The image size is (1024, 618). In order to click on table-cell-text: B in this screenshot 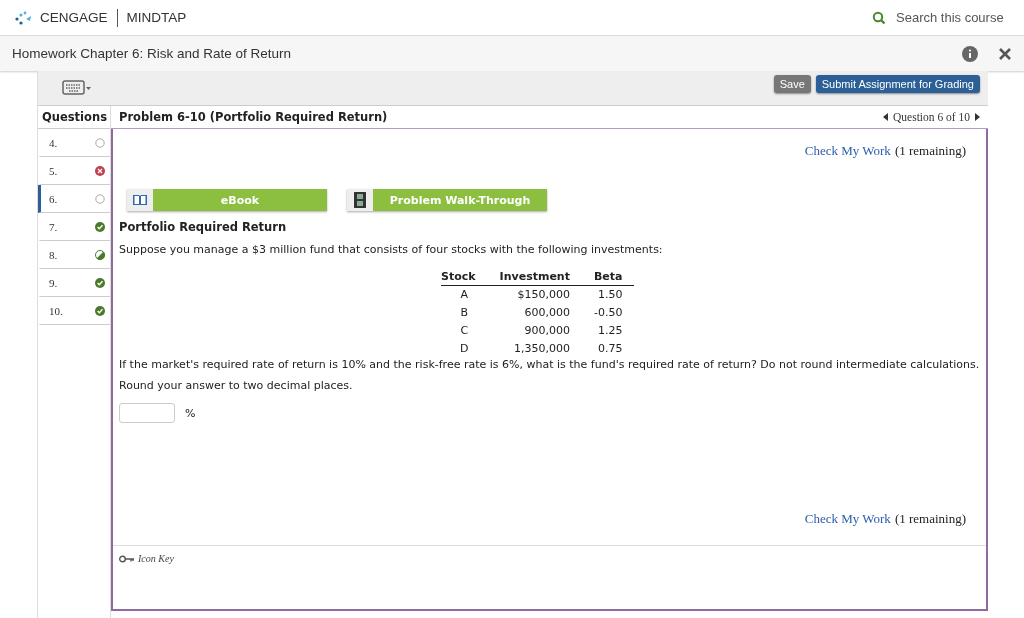, I will do `click(464, 313)`.